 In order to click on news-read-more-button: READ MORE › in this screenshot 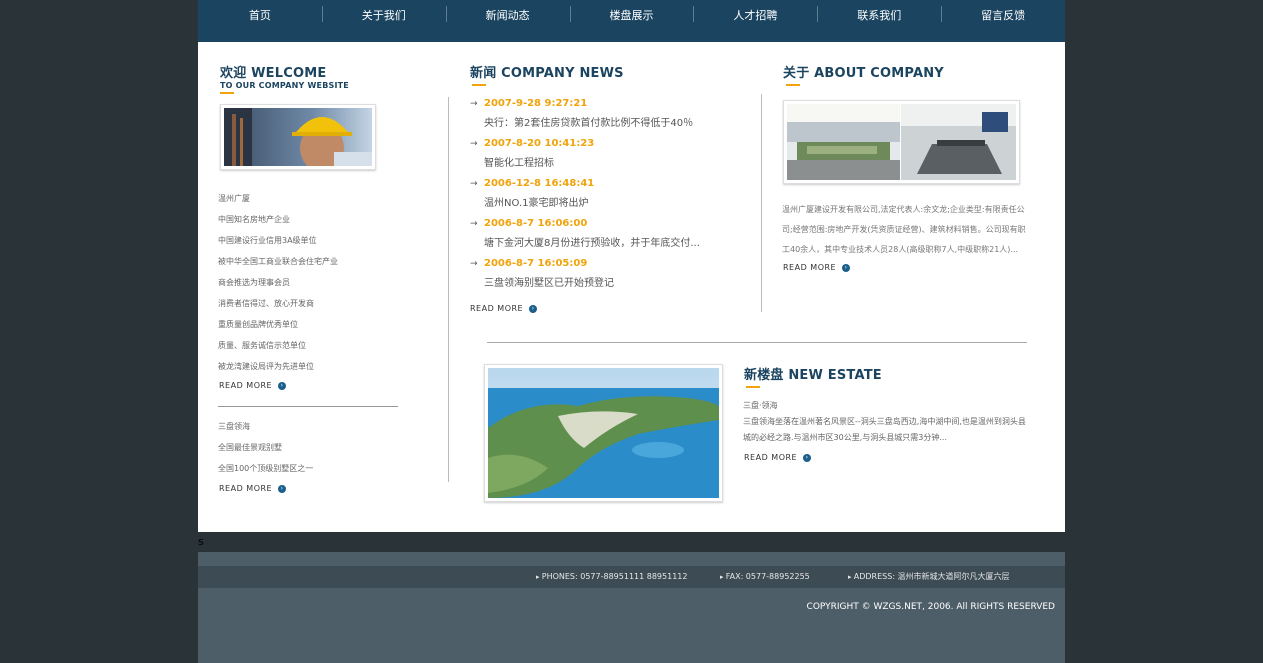, I will do `click(504, 308)`.